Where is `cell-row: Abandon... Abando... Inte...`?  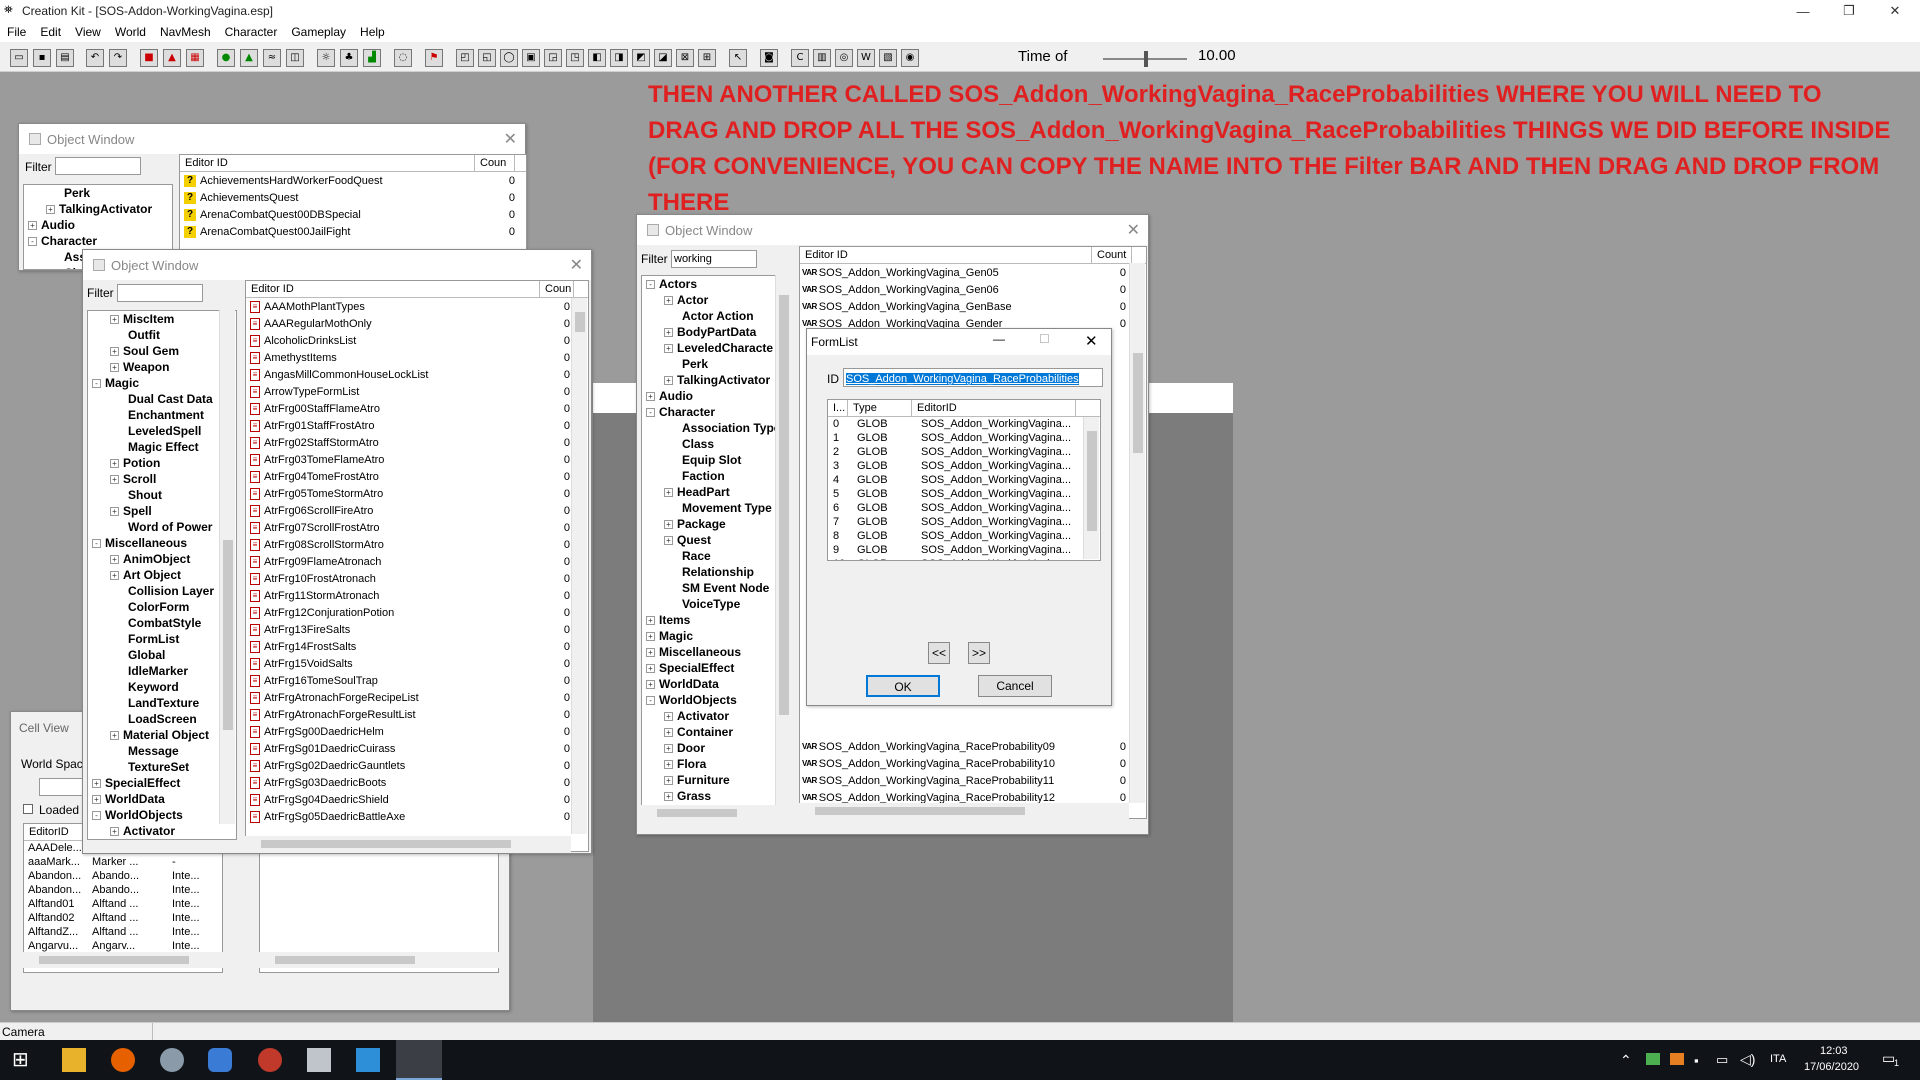 cell-row: Abandon... Abando... Inte... is located at coordinates (123, 876).